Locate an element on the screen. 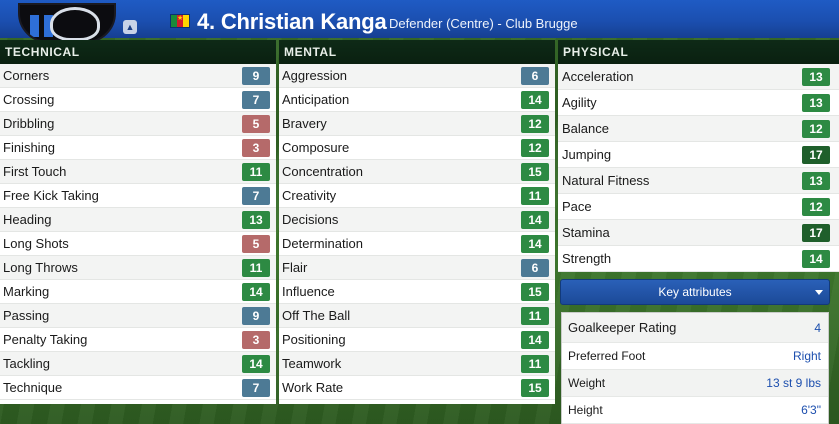 This screenshot has width=839, height=424. attribute-row: Dribbling 5 is located at coordinates (138, 124).